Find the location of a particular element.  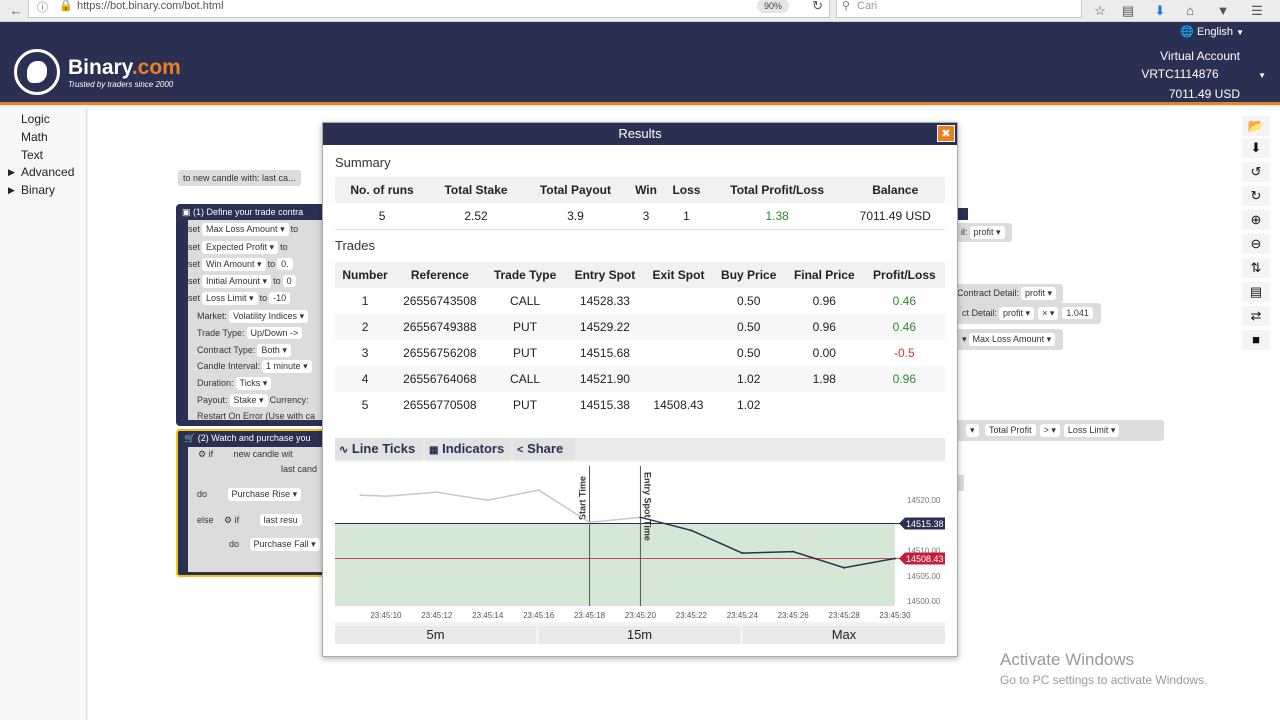

duration-dropdown: Ticks ▾ is located at coordinates (253, 383).